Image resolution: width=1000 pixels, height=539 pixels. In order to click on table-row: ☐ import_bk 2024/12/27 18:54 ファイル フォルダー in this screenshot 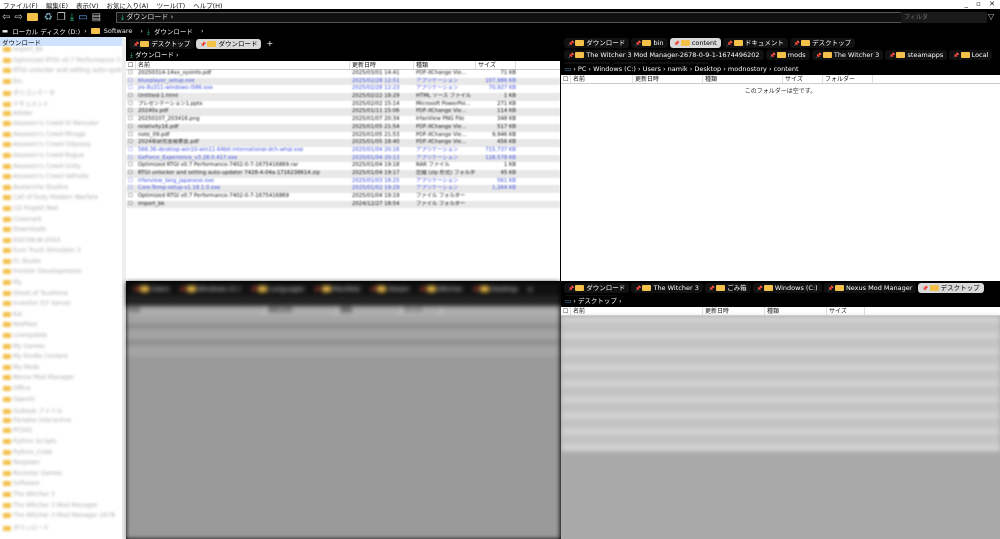, I will do `click(343, 204)`.